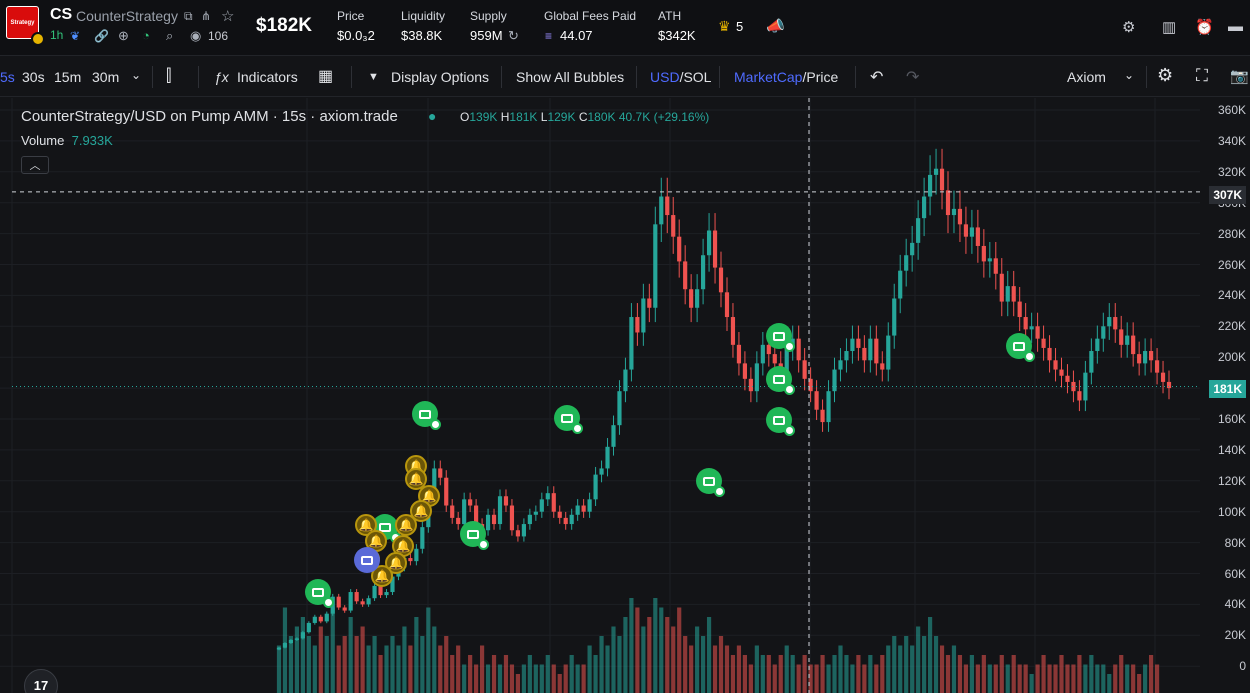 This screenshot has height=693, width=1250. Describe the element at coordinates (576, 35) in the screenshot. I see `stat-fees-value: 44.07` at that location.